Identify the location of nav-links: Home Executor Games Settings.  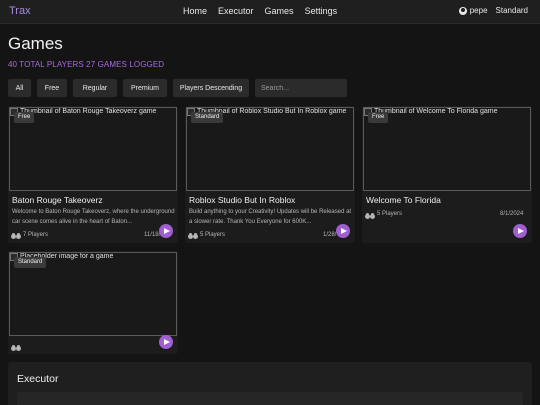
(260, 11).